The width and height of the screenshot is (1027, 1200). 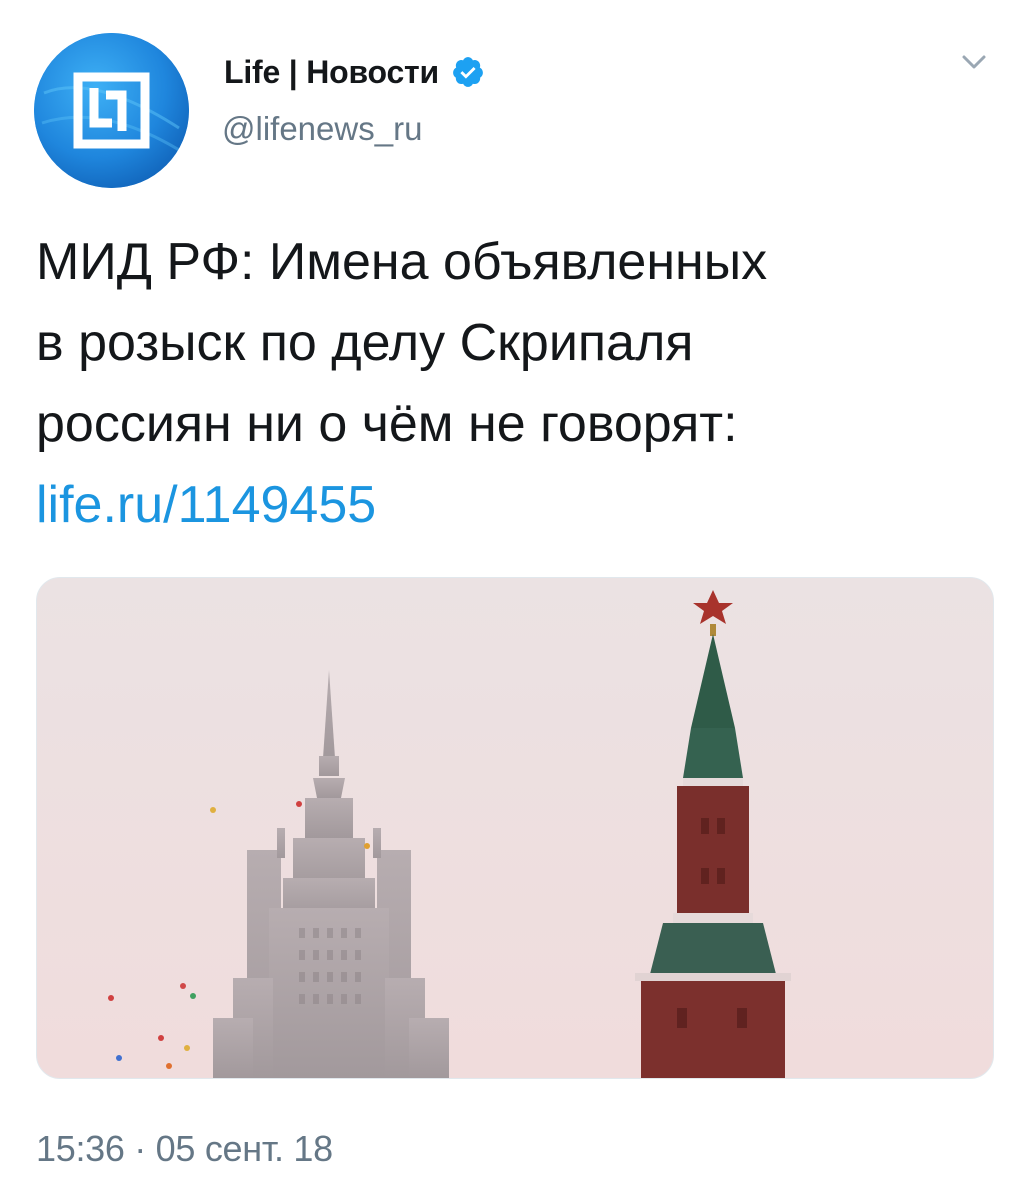 I want to click on account-name: Life | Новости, so click(x=331, y=72).